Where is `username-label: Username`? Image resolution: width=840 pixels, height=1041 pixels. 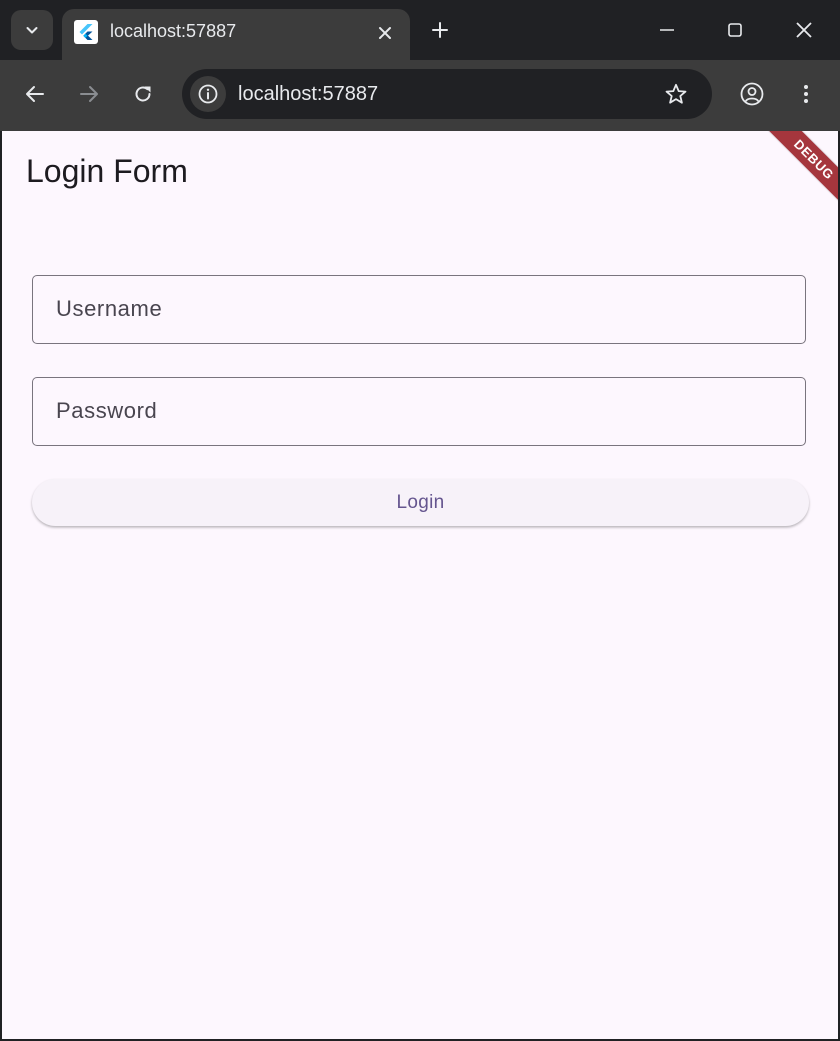
username-label: Username is located at coordinates (109, 308).